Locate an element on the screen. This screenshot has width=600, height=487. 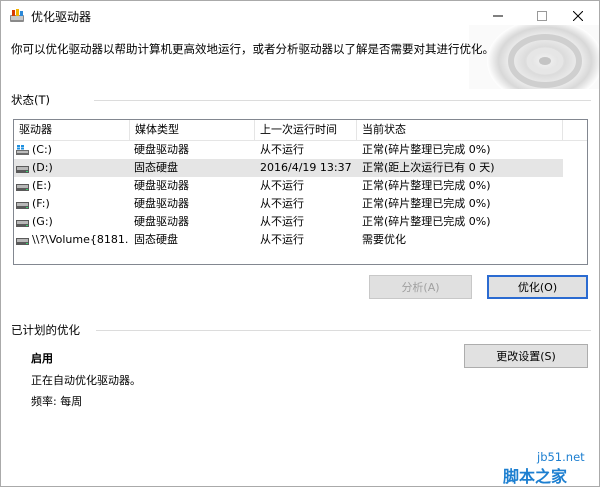
analyze-button: 分析(A) is located at coordinates (420, 287).